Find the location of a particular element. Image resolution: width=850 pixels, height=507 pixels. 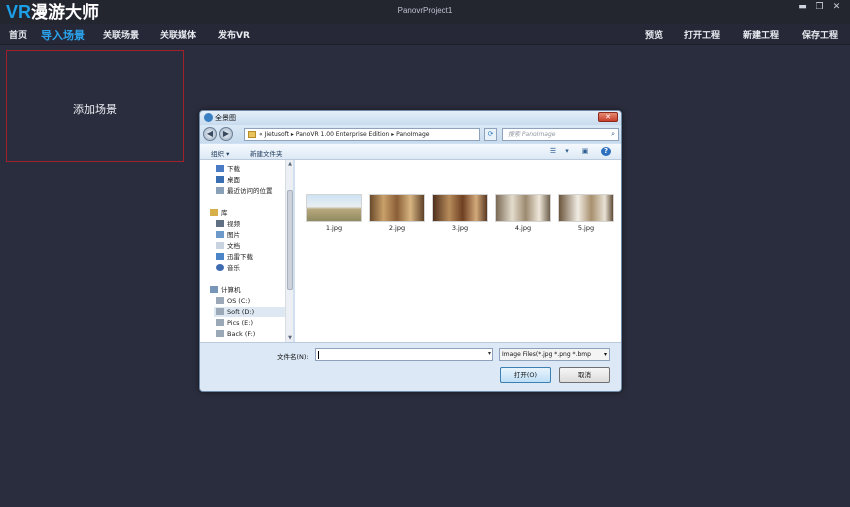

forward-arrow-icon: ▶ is located at coordinates (226, 134).